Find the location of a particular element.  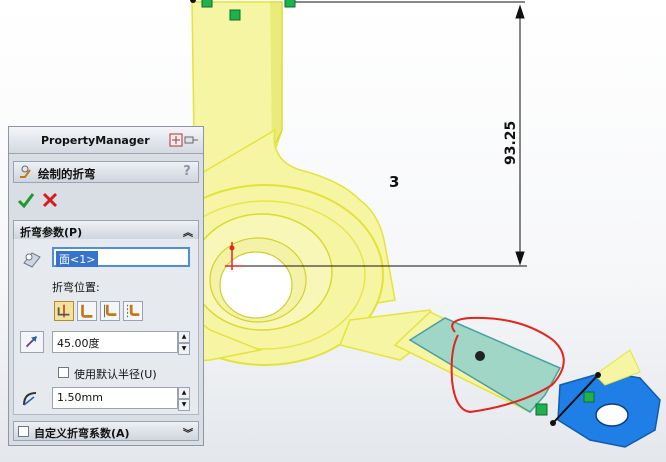

bend-centerline-button is located at coordinates (64, 311).